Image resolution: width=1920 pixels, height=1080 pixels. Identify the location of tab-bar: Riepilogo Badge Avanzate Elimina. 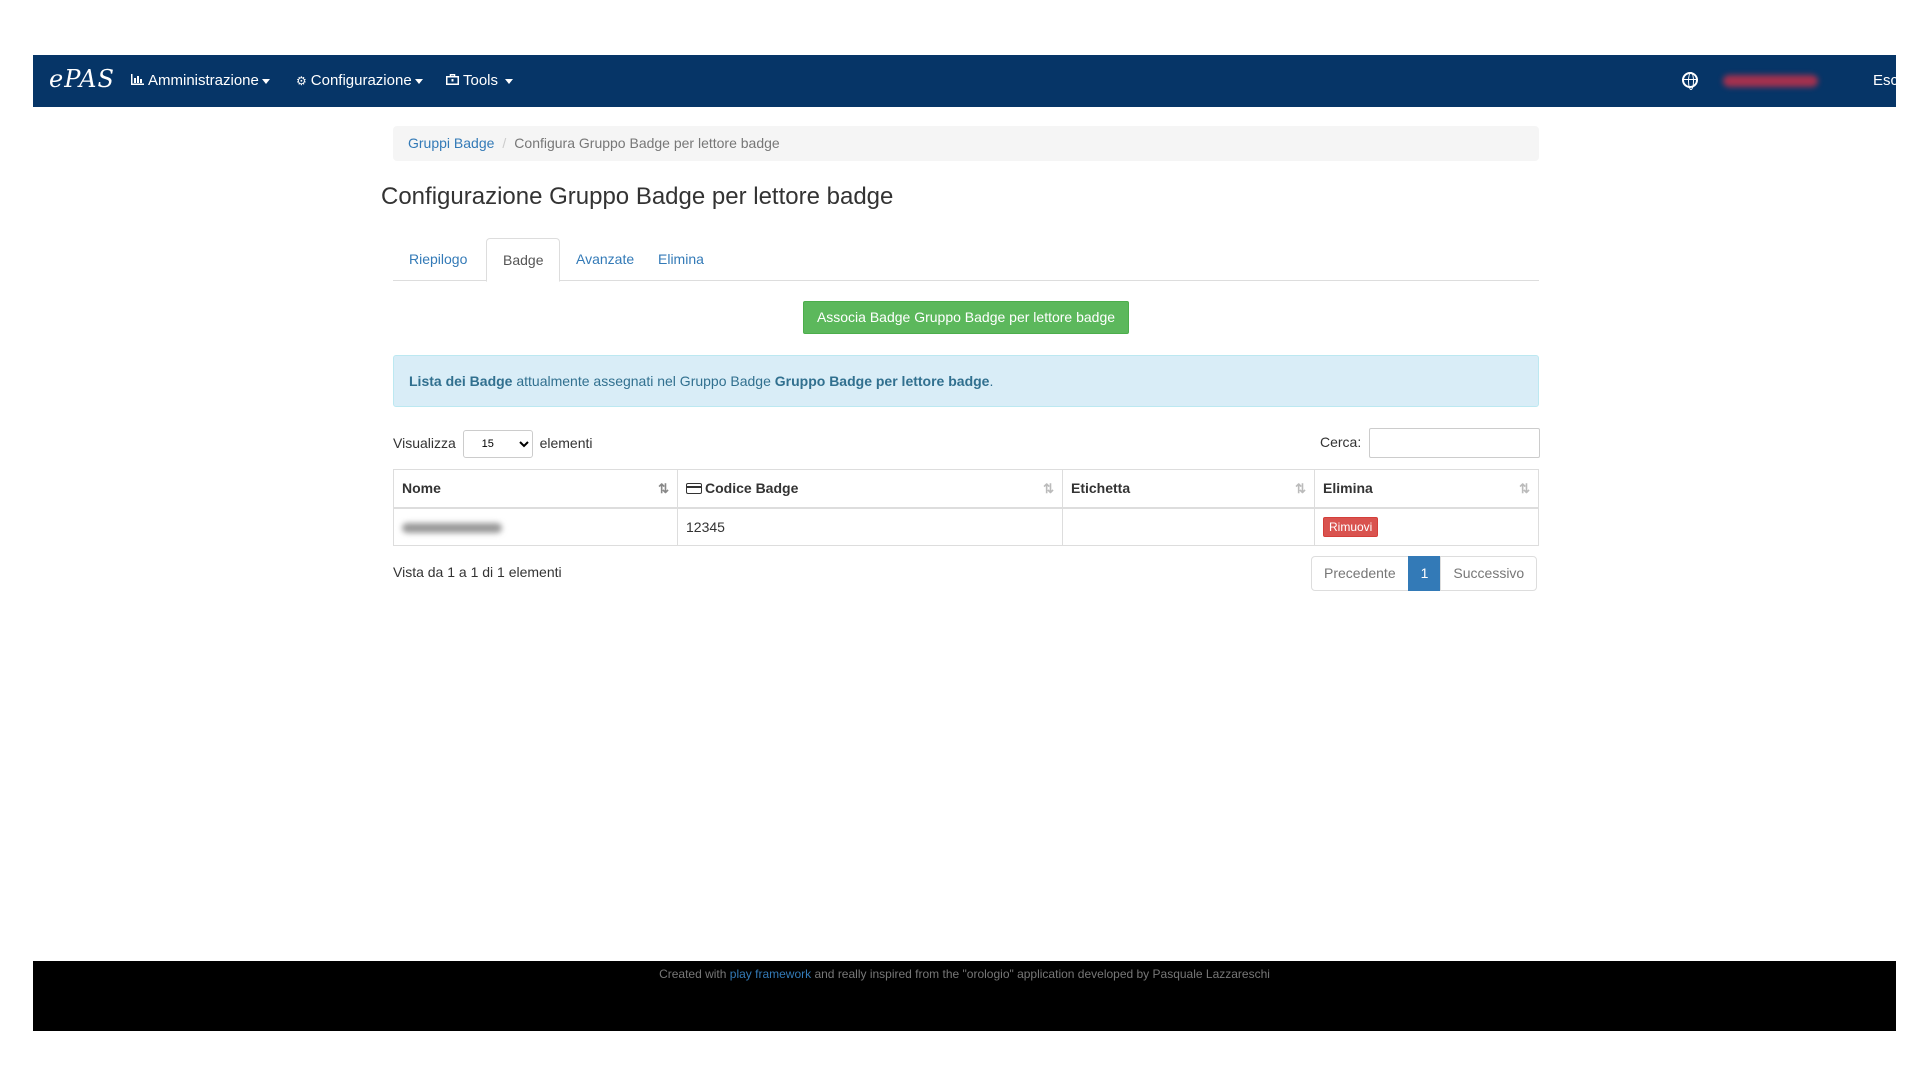
(966, 260).